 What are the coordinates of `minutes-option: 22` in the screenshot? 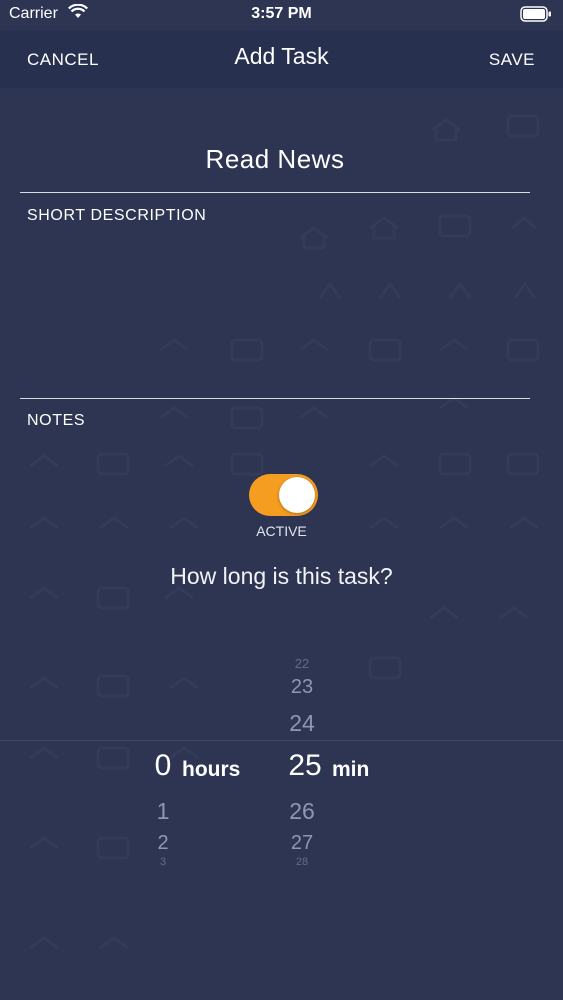 It's located at (302, 663).